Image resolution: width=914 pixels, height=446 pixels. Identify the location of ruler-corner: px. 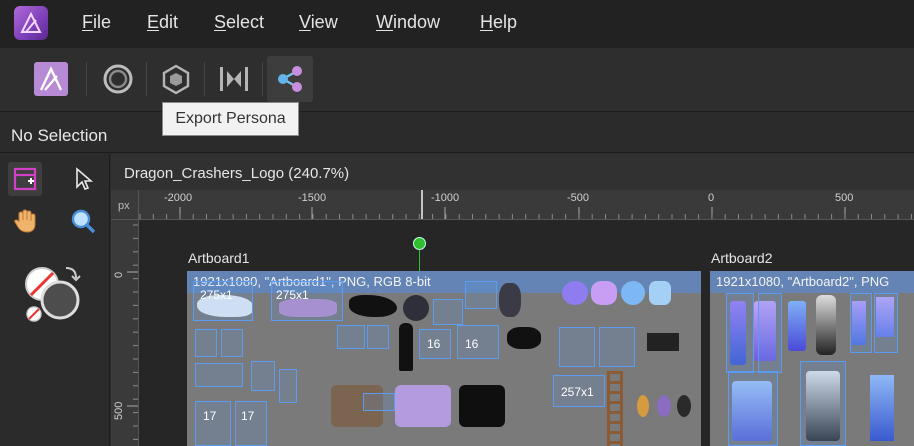
(125, 205).